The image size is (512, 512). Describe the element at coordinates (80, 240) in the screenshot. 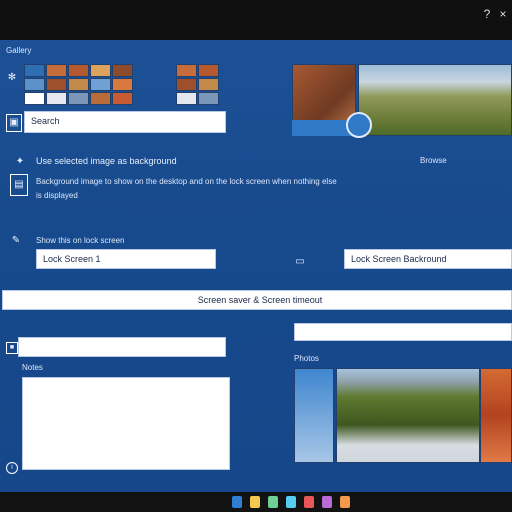

I see `lock-screen-label: Show this on lock screen` at that location.